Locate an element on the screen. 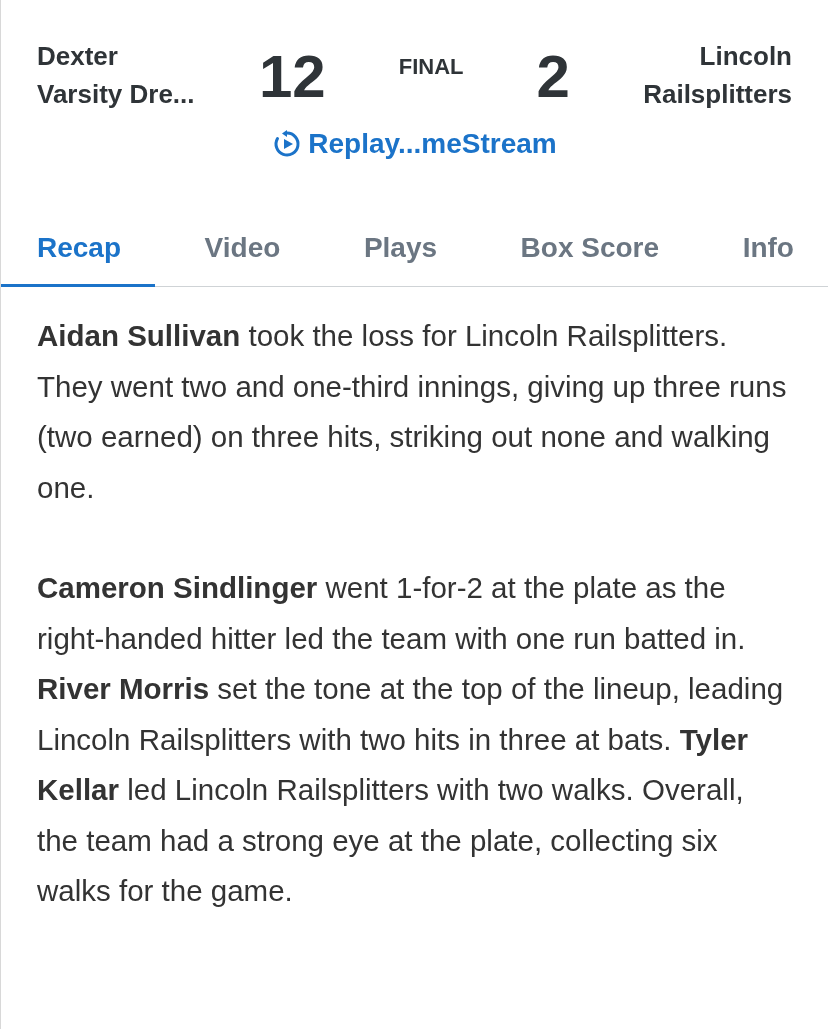 The height and width of the screenshot is (1029, 828). tab: Video is located at coordinates (242, 255).